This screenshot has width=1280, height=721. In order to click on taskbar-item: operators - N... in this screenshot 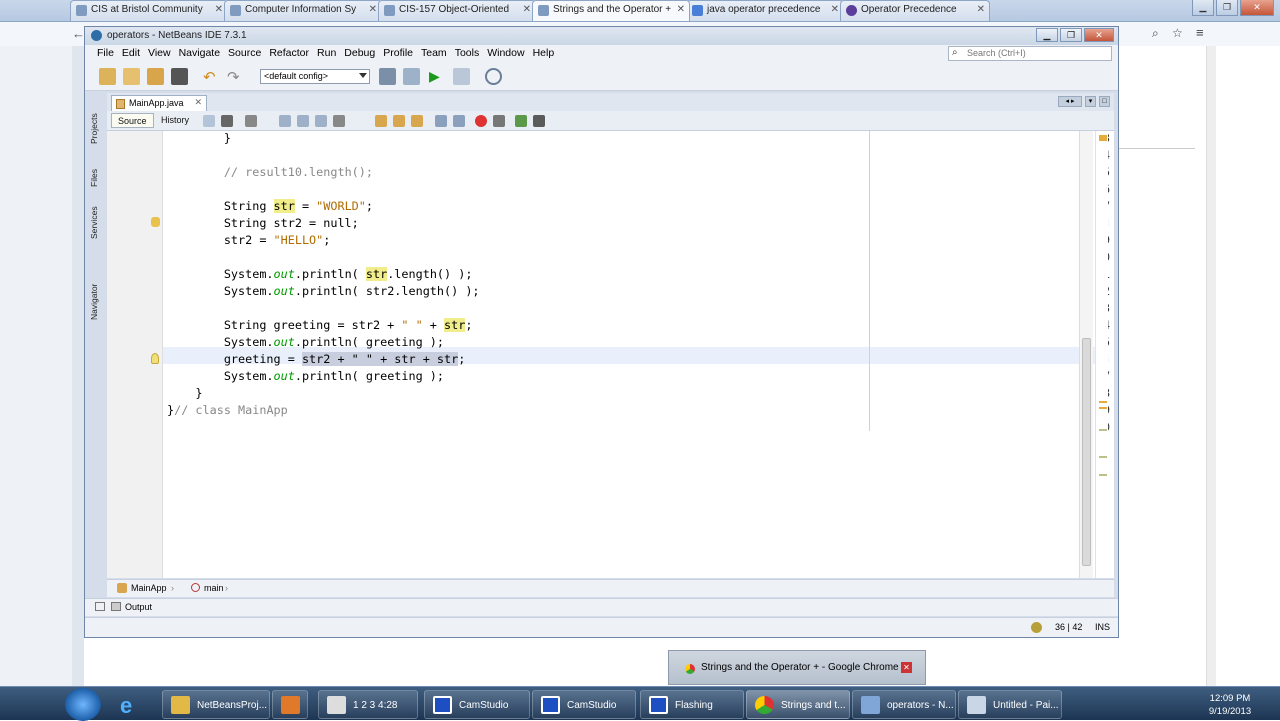, I will do `click(904, 704)`.